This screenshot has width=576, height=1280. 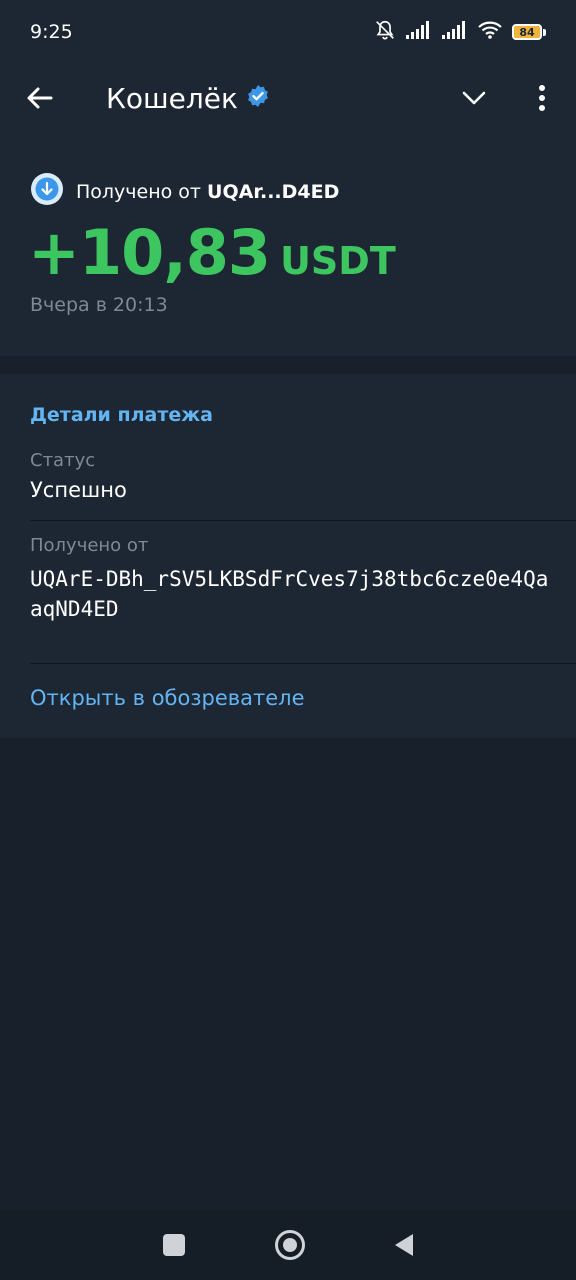 I want to click on back-button, so click(x=40, y=98).